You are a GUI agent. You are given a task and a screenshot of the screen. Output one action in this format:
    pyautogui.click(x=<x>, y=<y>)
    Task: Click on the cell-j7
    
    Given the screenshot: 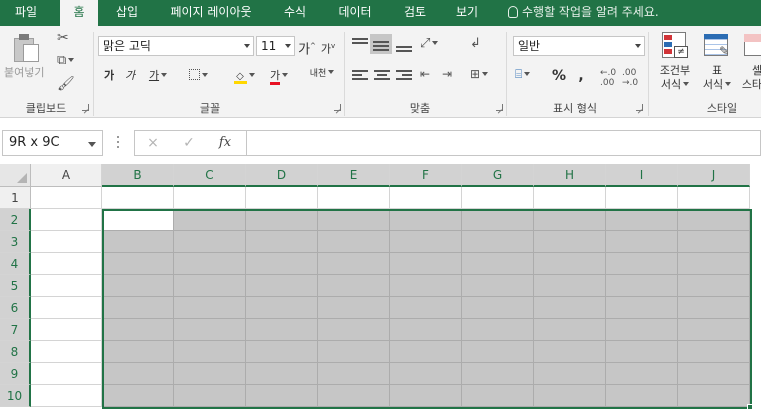 What is the action you would take?
    pyautogui.click(x=714, y=330)
    